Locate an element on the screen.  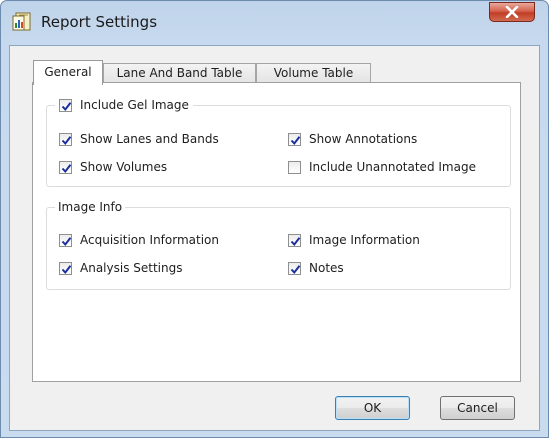
cancel-button: Cancel is located at coordinates (477, 408).